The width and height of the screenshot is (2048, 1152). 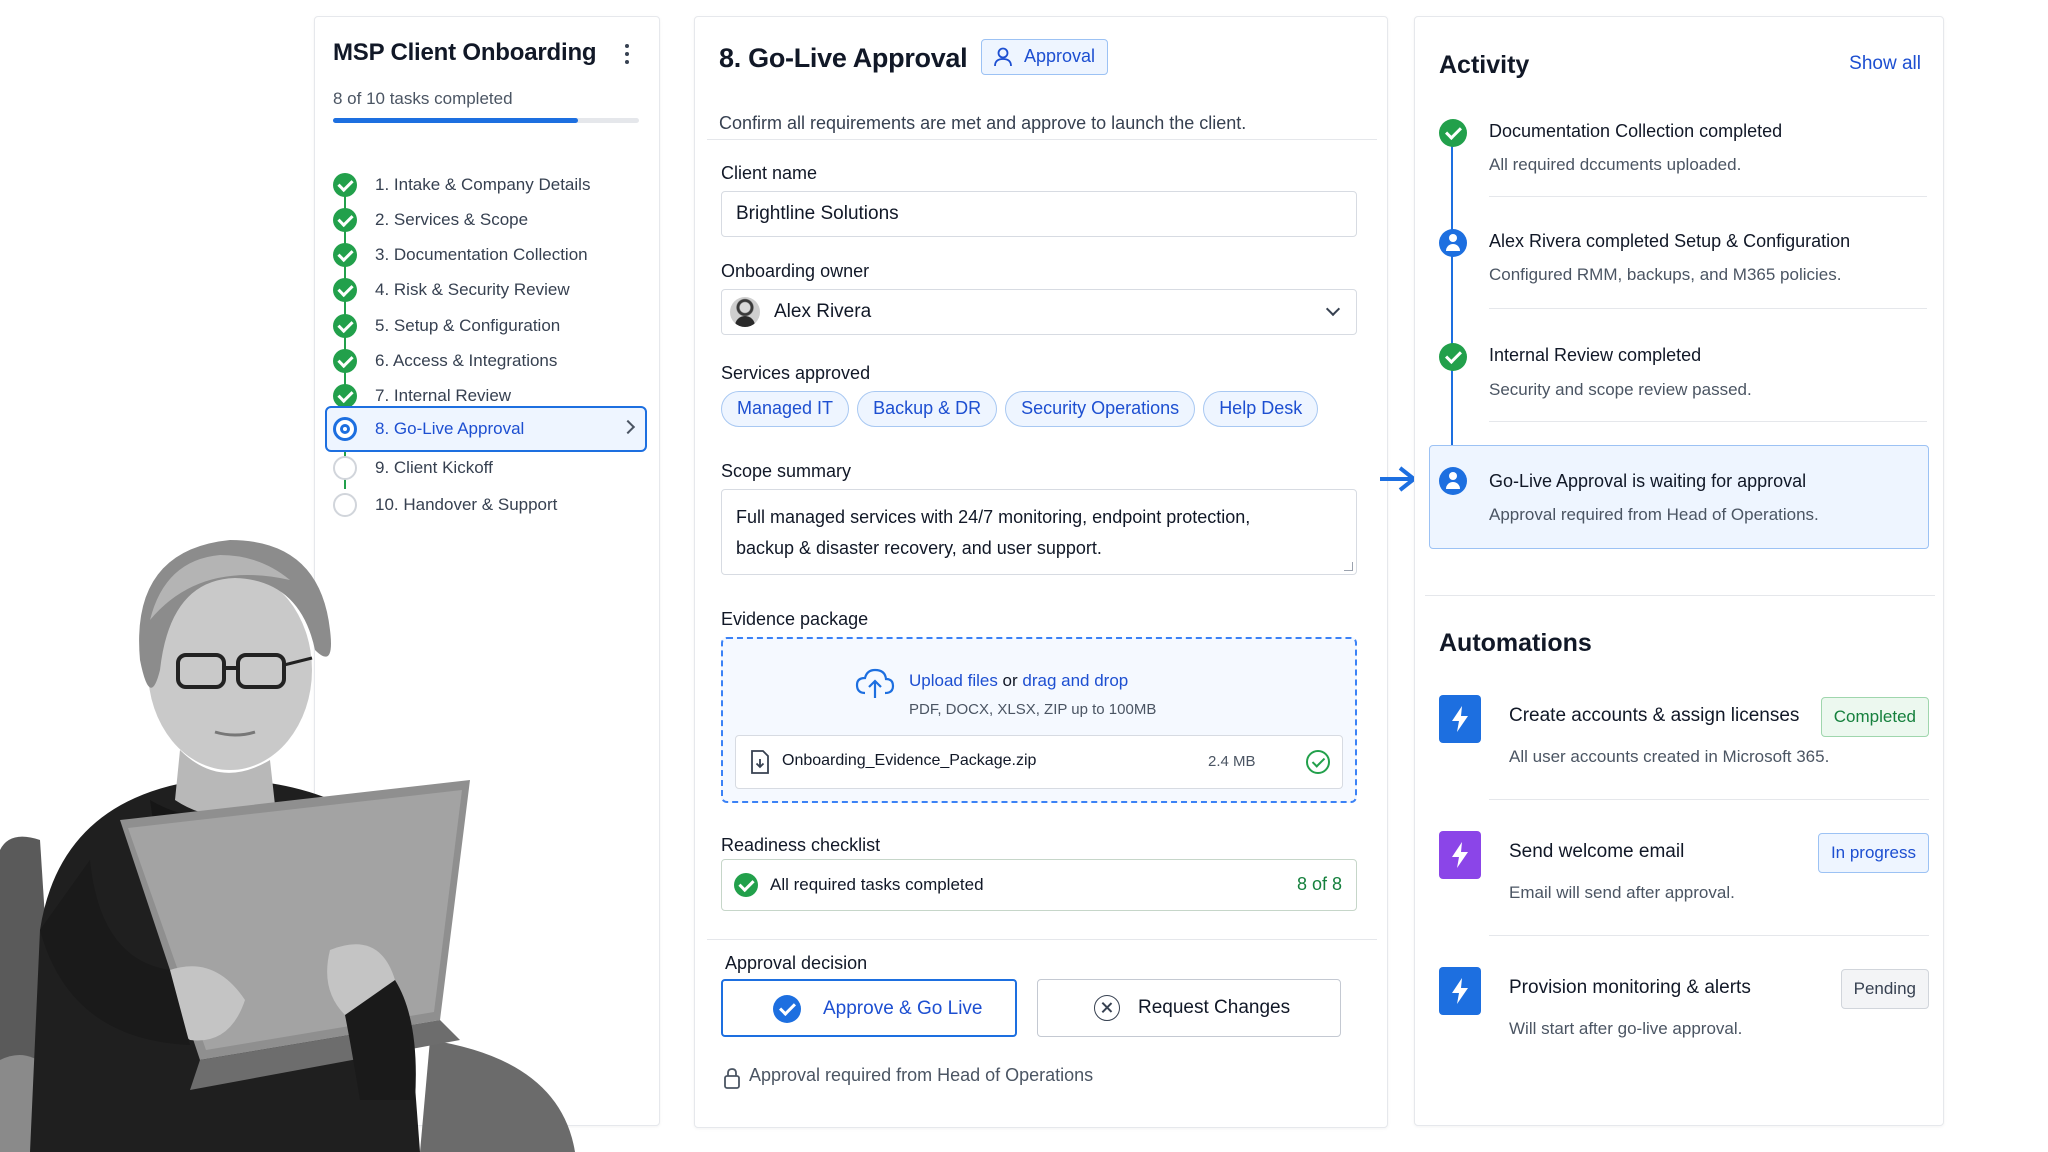 I want to click on approval-badge-label: Approval, so click(x=1060, y=56).